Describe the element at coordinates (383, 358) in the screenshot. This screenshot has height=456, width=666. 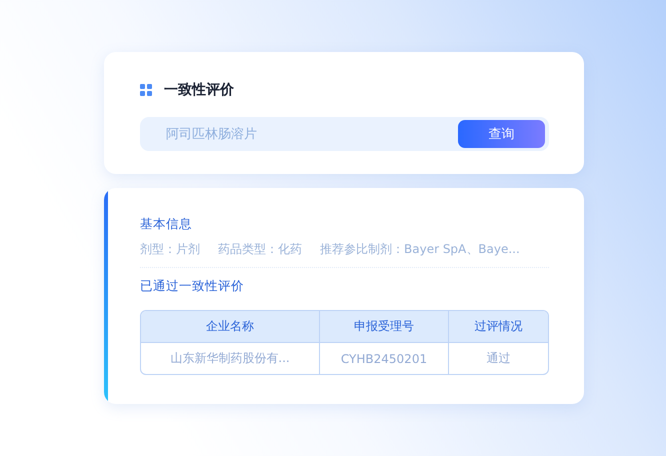
I see `table-cell: CYHB2450201` at that location.